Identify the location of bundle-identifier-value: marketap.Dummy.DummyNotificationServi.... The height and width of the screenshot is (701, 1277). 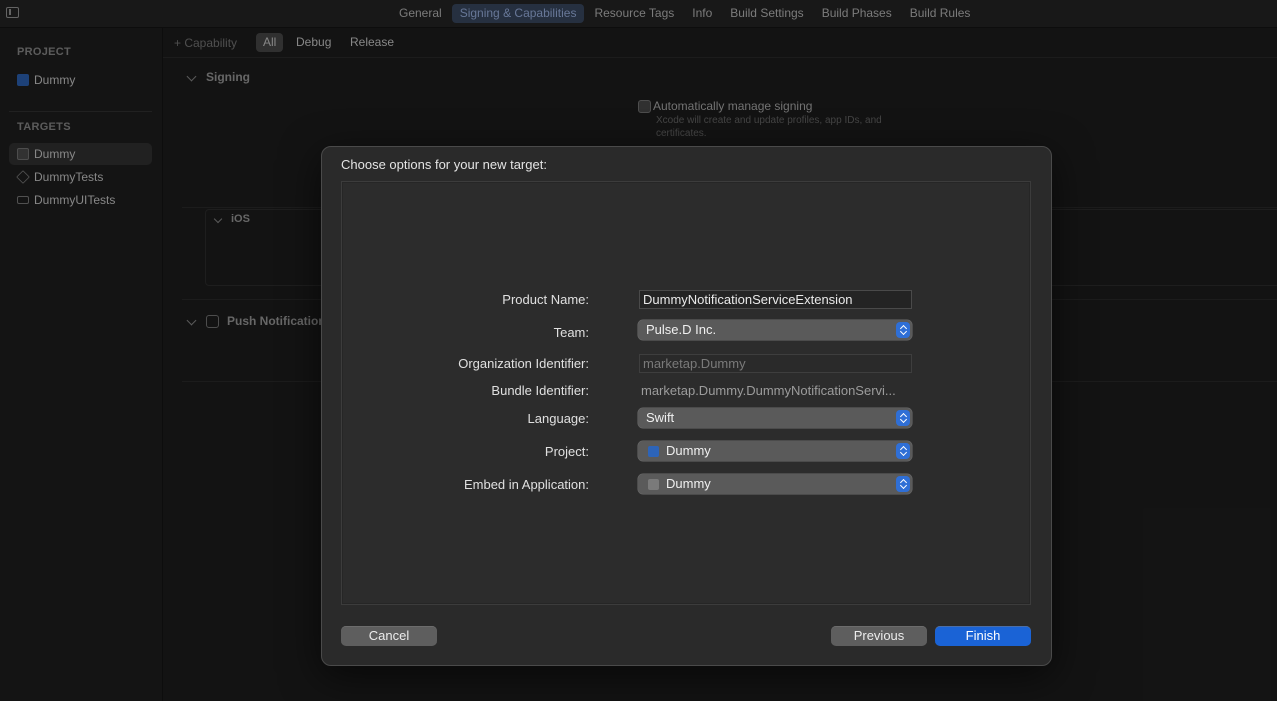
(768, 390).